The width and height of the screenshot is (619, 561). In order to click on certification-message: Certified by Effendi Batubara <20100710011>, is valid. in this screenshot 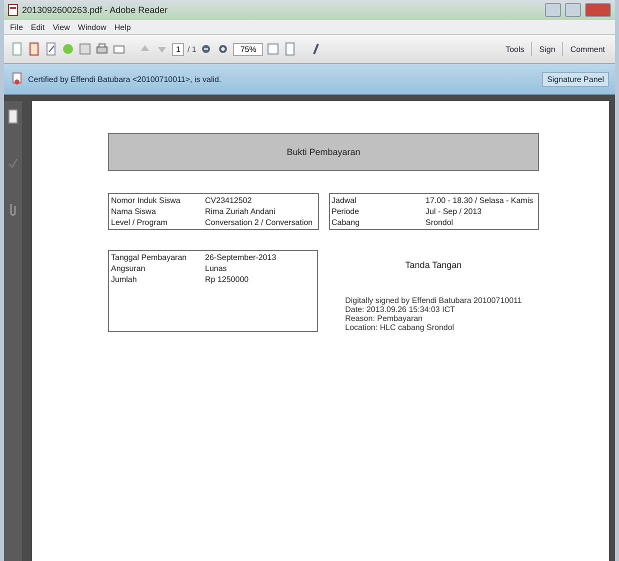, I will do `click(125, 79)`.